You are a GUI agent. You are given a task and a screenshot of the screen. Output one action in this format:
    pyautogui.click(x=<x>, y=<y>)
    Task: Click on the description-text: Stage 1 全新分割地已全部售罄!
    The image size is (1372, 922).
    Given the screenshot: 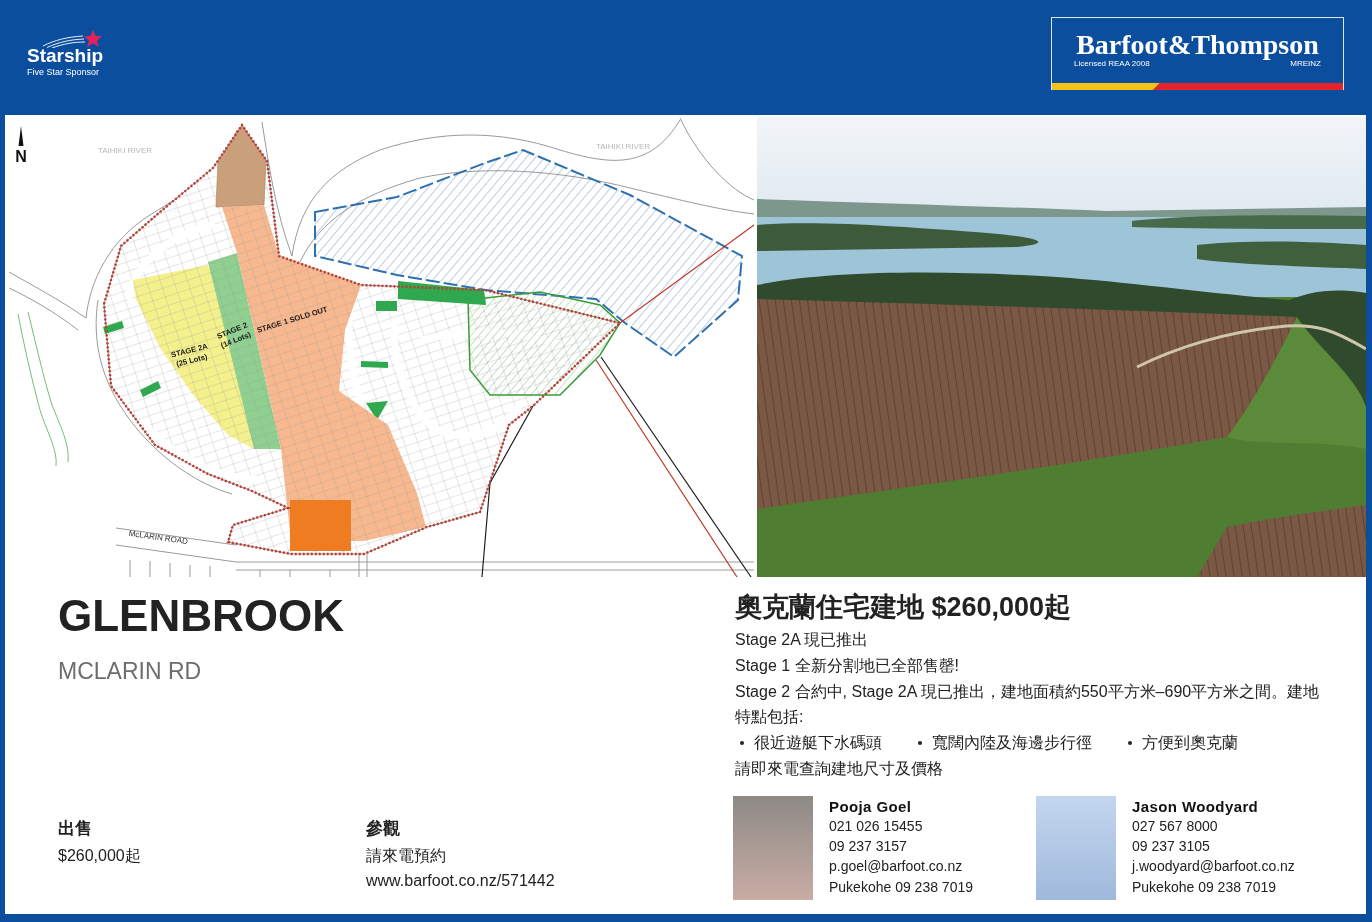 What is the action you would take?
    pyautogui.click(x=848, y=665)
    